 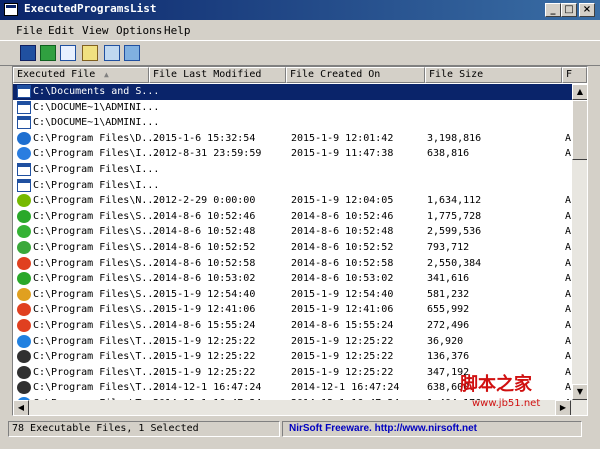 What do you see at coordinates (345, 388) in the screenshot?
I see `cell-created-on: 2014-12-1 16:47:24` at bounding box center [345, 388].